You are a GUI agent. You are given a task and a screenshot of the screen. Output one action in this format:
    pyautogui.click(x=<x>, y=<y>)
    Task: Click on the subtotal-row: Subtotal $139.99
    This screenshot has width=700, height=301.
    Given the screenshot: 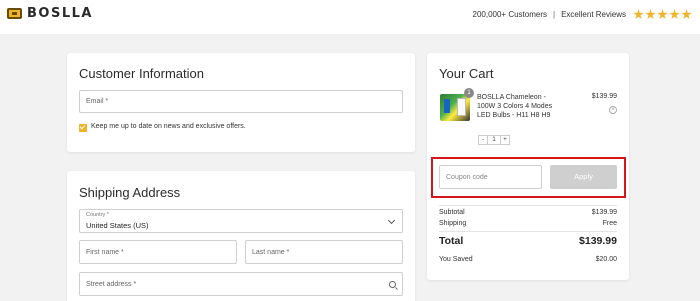 What is the action you would take?
    pyautogui.click(x=528, y=212)
    